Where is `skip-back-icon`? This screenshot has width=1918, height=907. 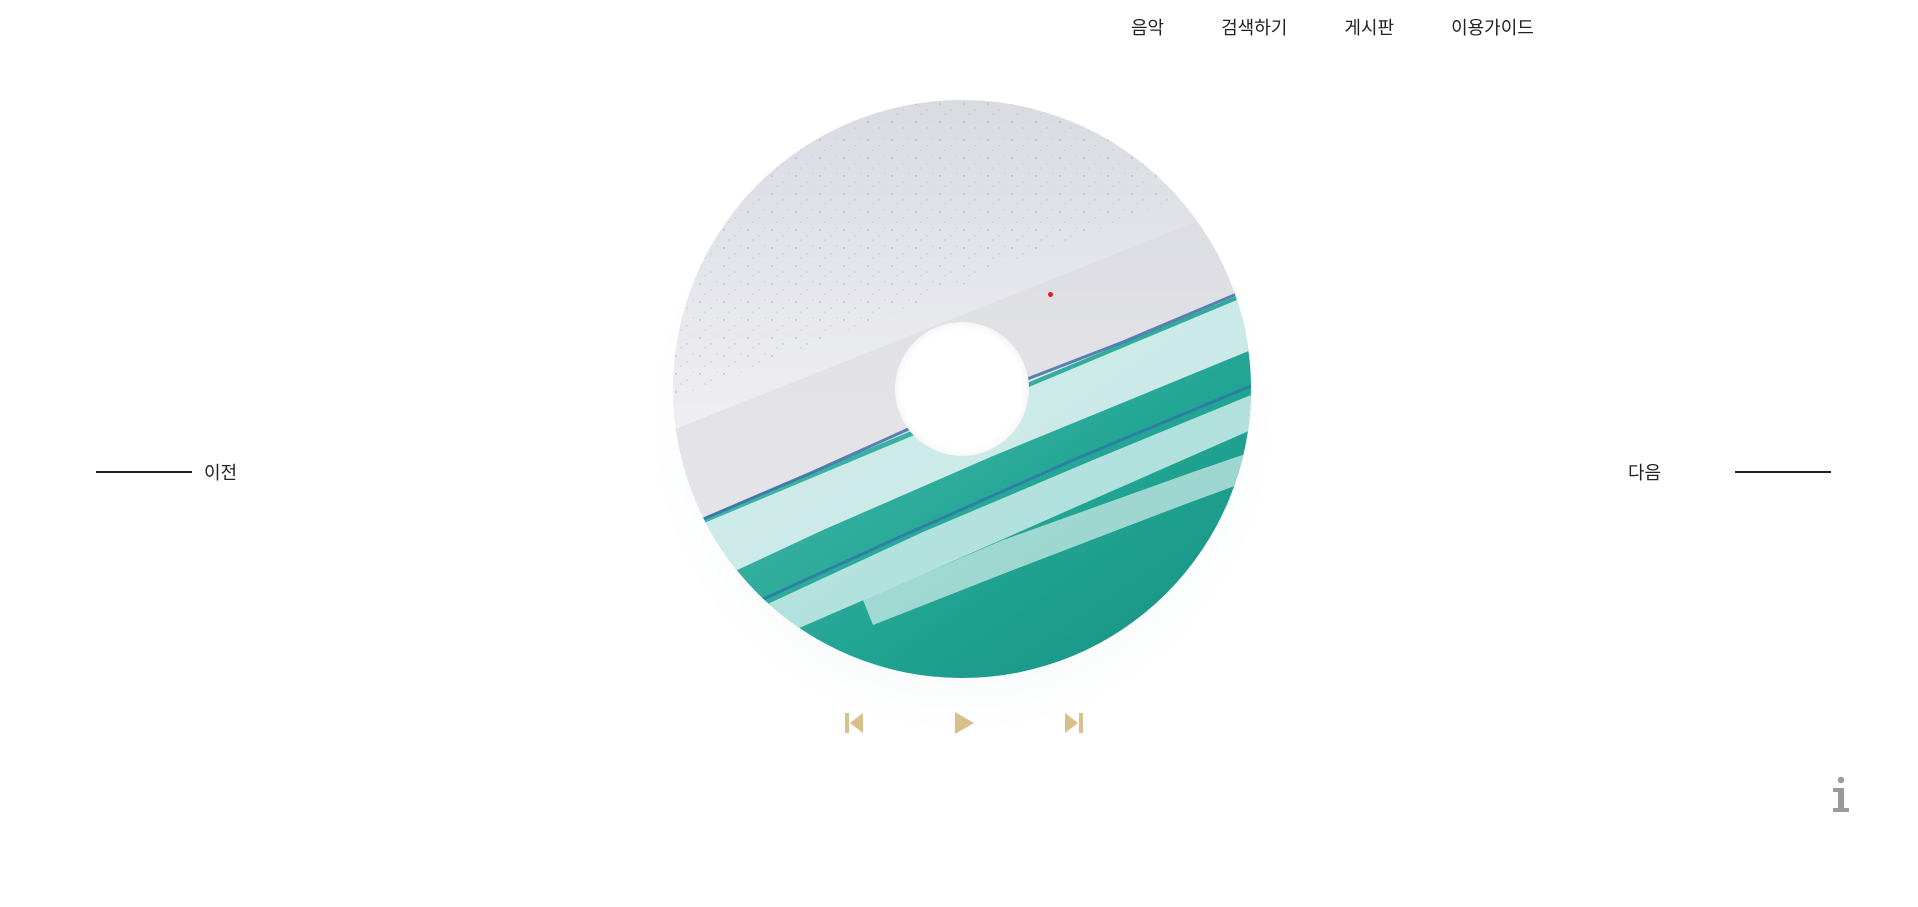
skip-back-icon is located at coordinates (854, 723).